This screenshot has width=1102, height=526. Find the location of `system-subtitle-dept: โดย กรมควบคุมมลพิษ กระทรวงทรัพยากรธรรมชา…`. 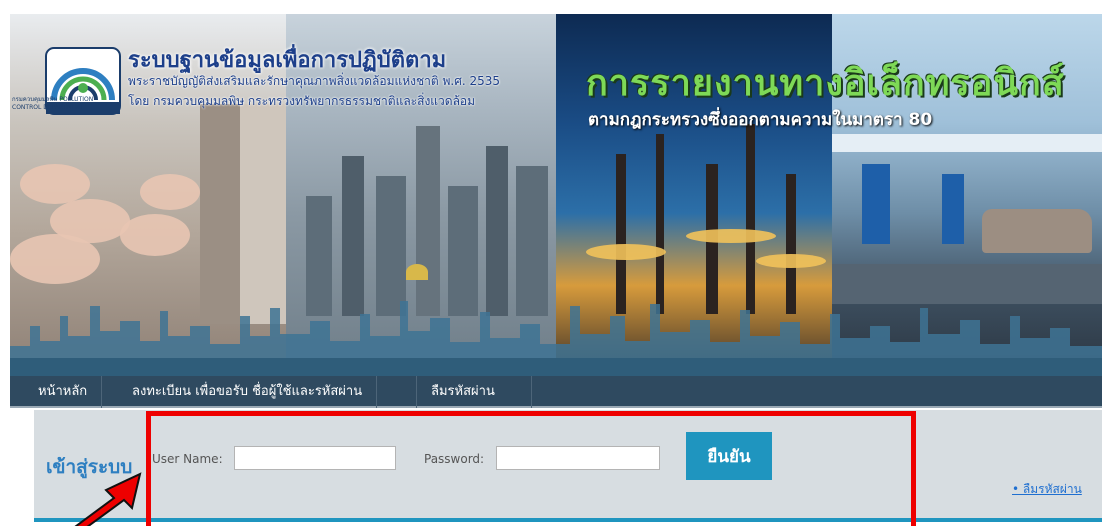

system-subtitle-dept: โดย กรมควบคุมมลพิษ กระทรวงทรัพยากรธรรมชา… is located at coordinates (302, 101).